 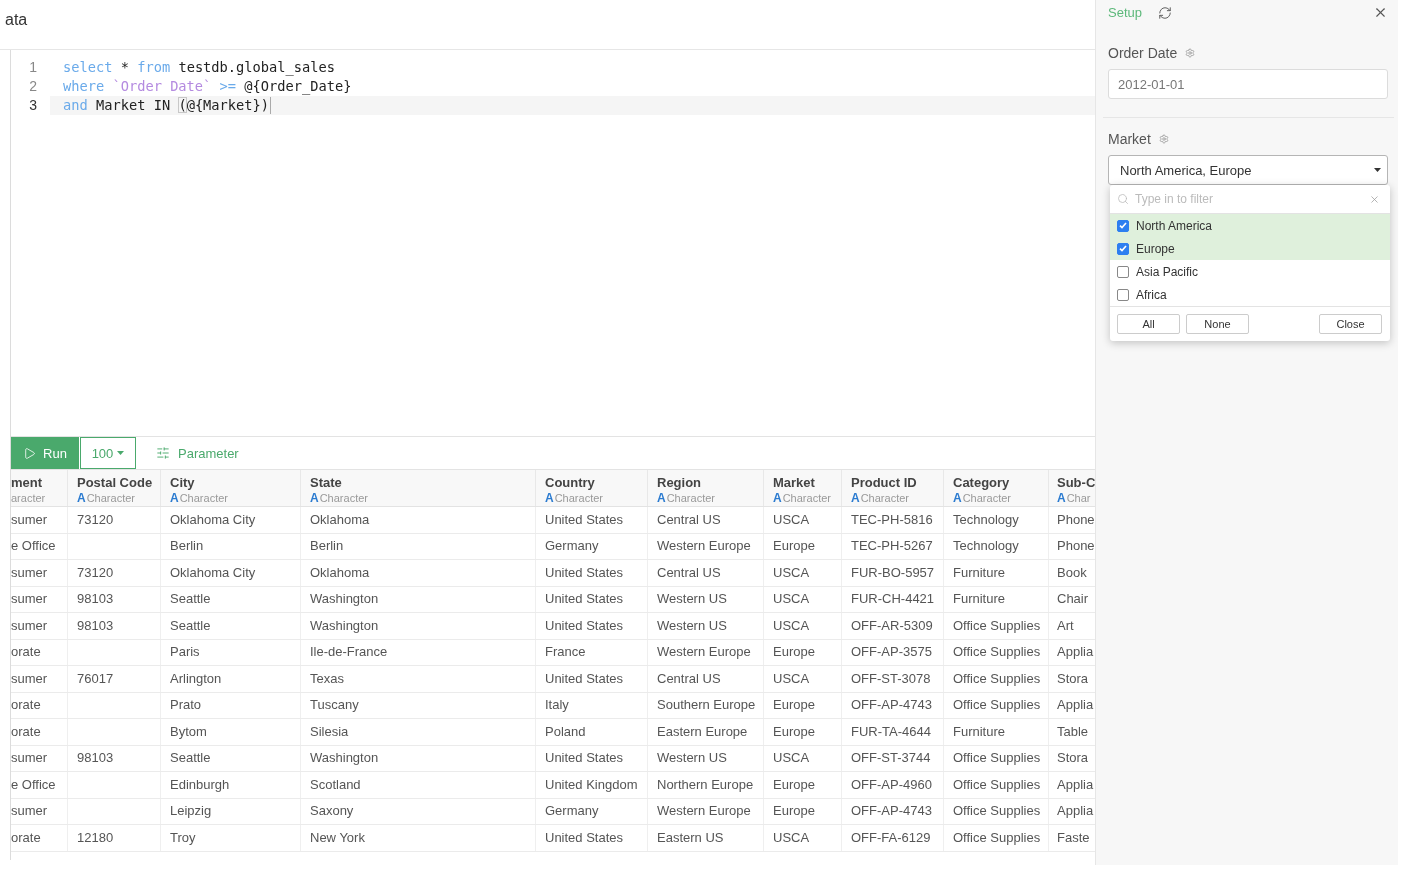 I want to click on close-icon, so click(x=1380, y=12).